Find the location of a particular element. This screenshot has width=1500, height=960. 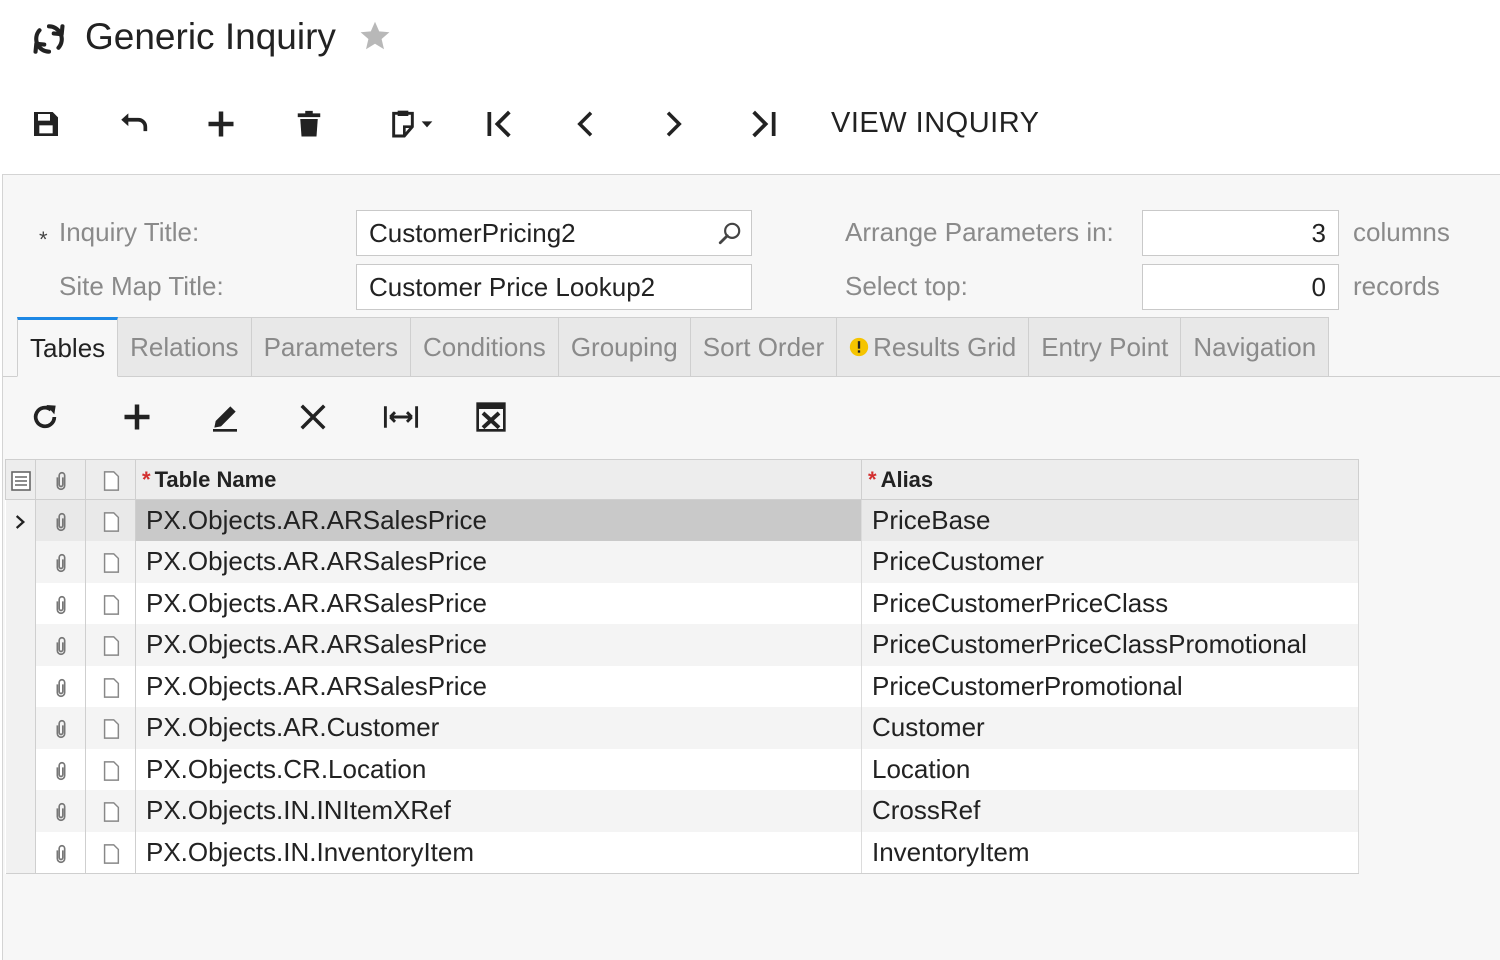

last-record-button is located at coordinates (763, 124).